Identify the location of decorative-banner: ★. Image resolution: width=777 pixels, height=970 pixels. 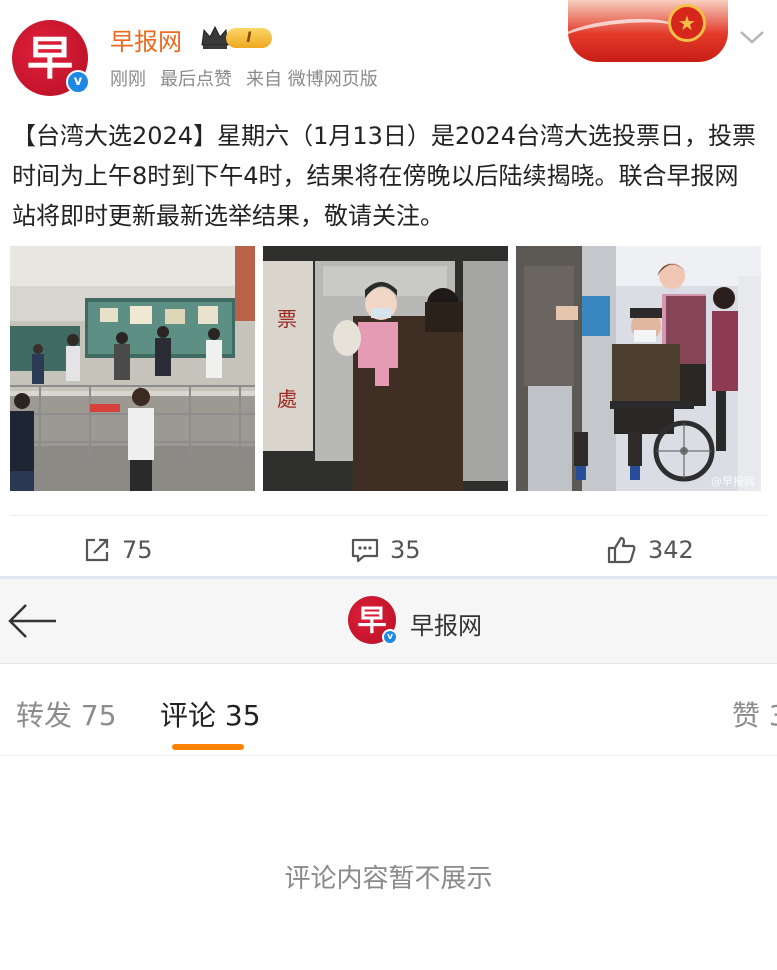
(648, 31).